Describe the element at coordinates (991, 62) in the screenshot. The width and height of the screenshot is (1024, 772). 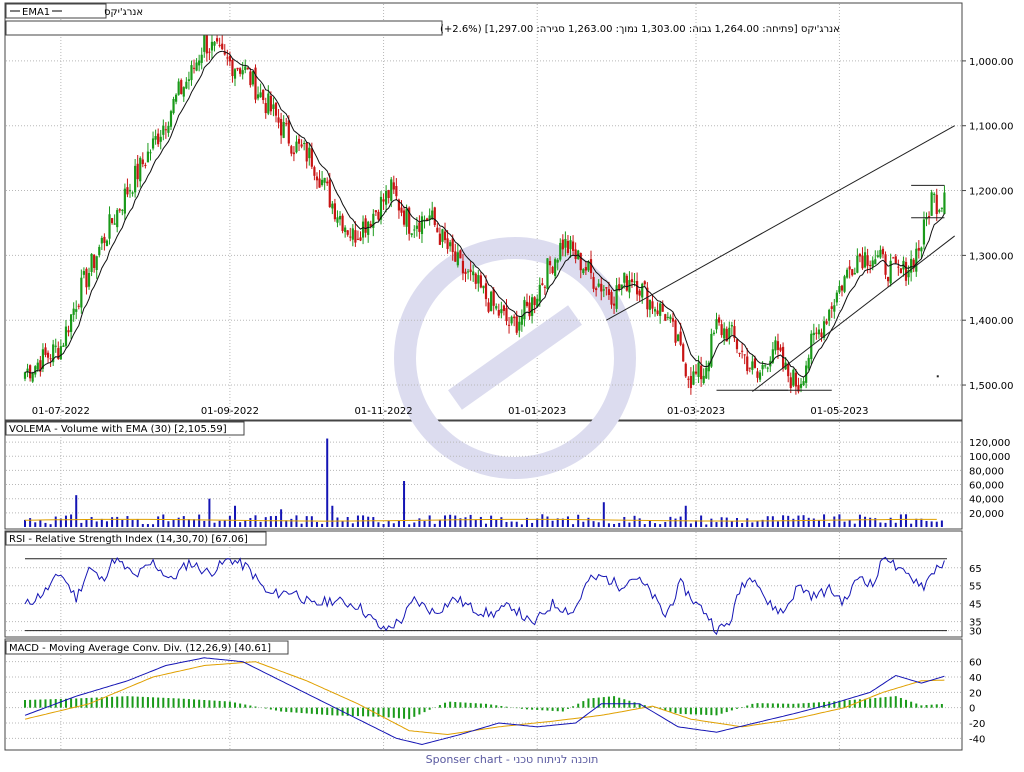
I see `price-axis-label: 1,000.00` at that location.